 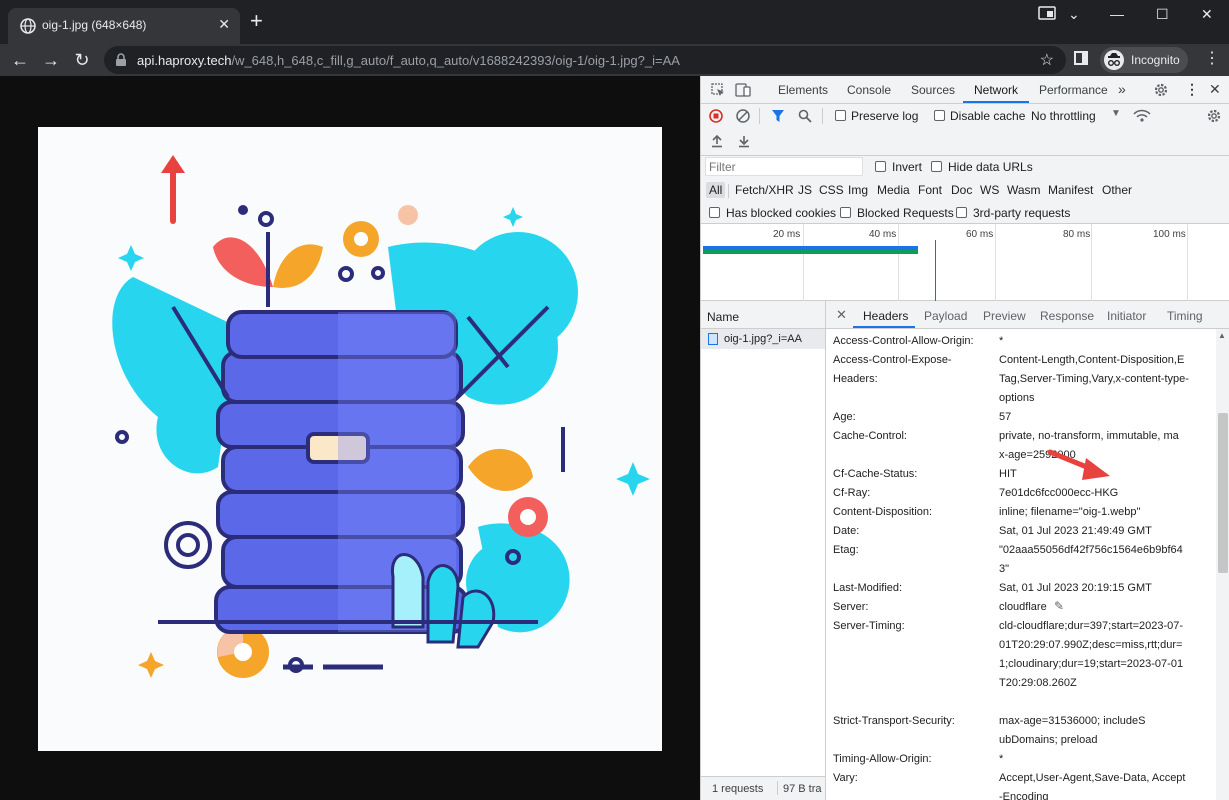 I want to click on type-css: CSS, so click(x=831, y=190).